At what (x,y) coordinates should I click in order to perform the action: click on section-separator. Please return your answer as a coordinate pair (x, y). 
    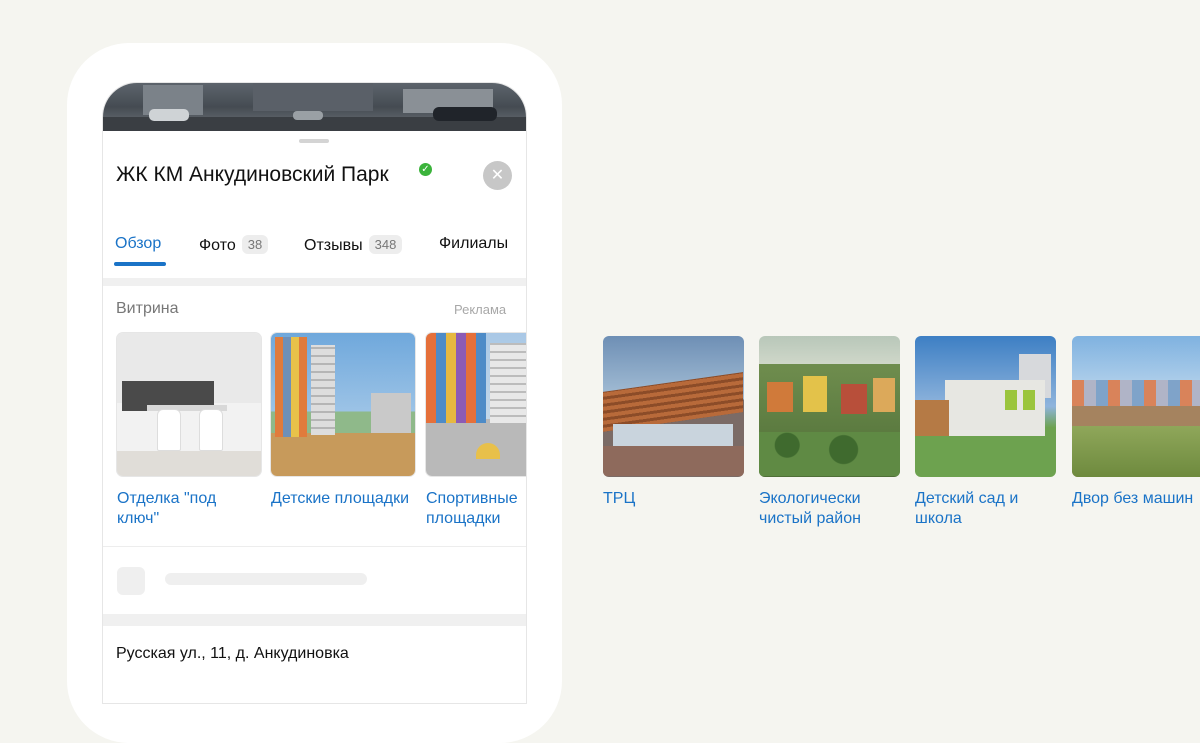
    Looking at the image, I should click on (314, 546).